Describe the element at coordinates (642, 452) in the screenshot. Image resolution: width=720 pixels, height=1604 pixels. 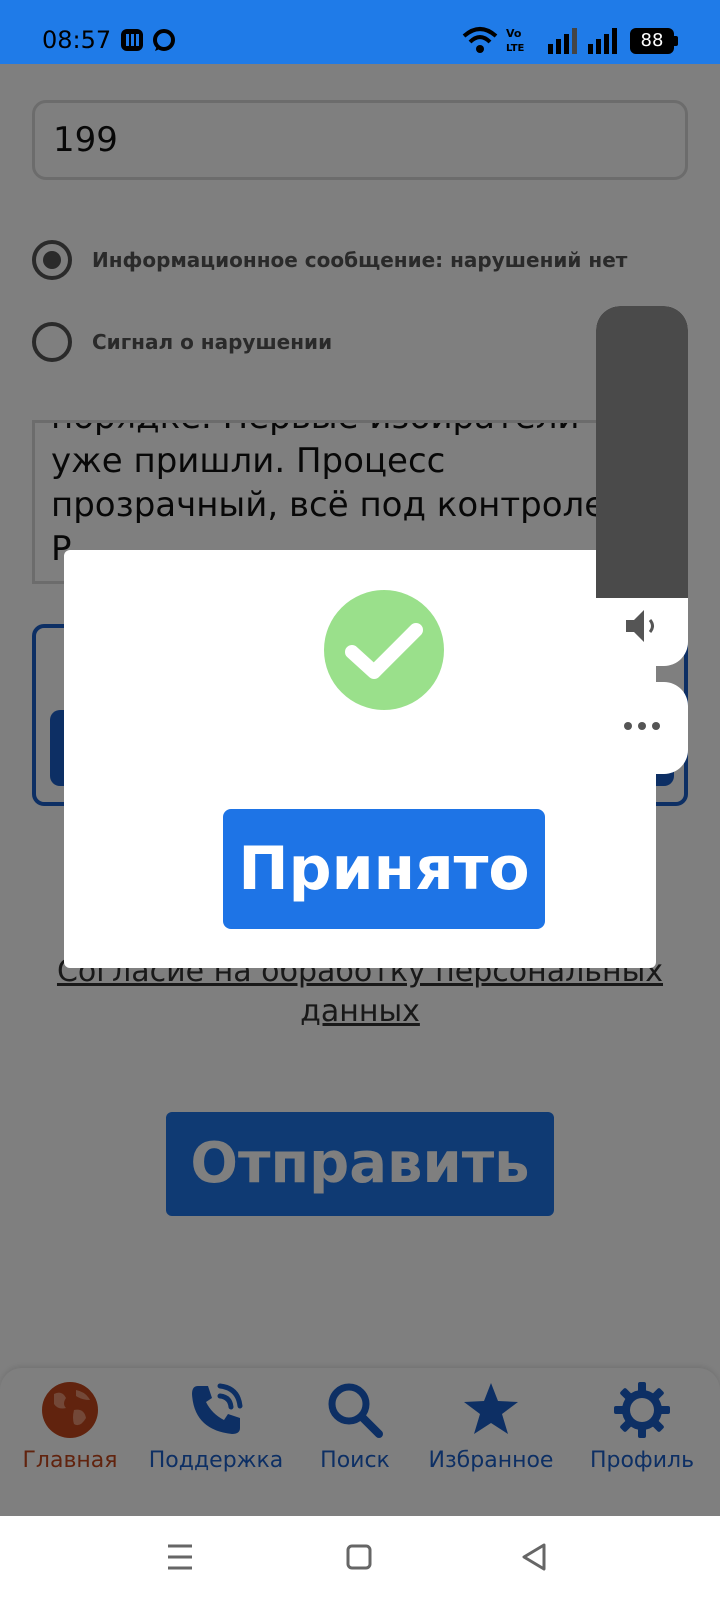
I see `volume-level-fill` at that location.